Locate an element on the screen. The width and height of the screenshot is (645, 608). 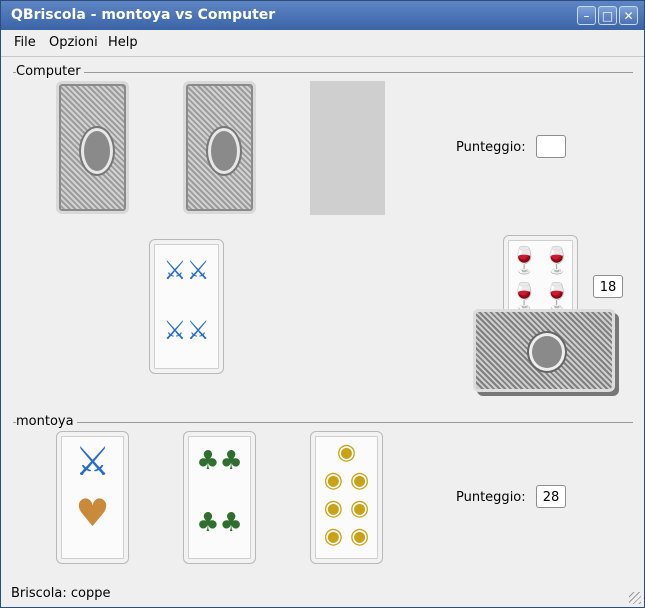
player-card-3: ◉ ◉ ◉ ◉ ◉ ◉ ◉ is located at coordinates (346, 497).